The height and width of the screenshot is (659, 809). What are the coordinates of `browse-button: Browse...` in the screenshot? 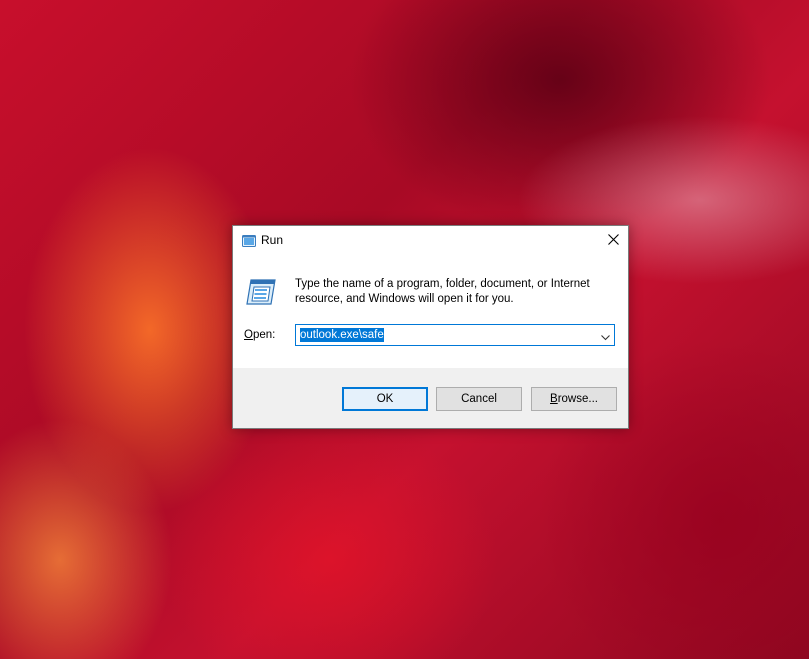 It's located at (574, 399).